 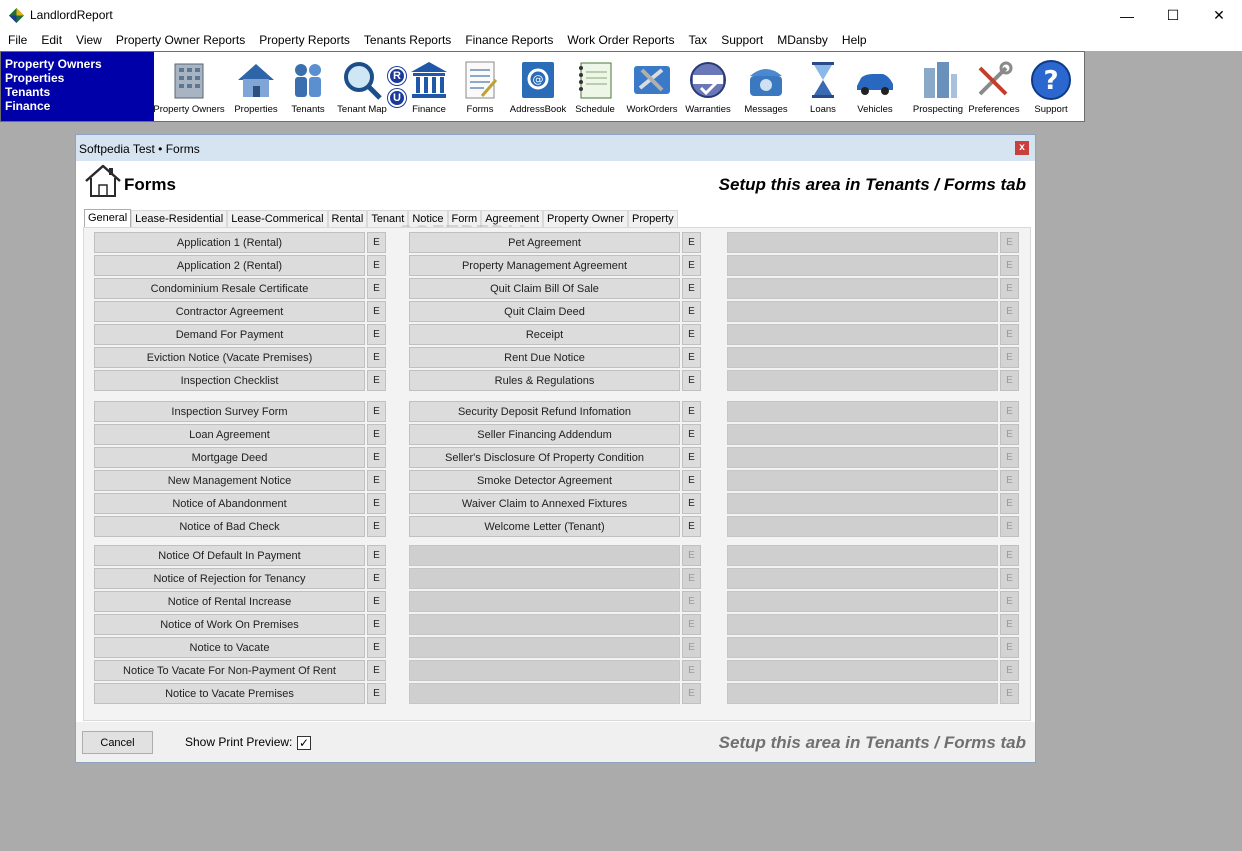 I want to click on tab-property: Property, so click(x=653, y=219).